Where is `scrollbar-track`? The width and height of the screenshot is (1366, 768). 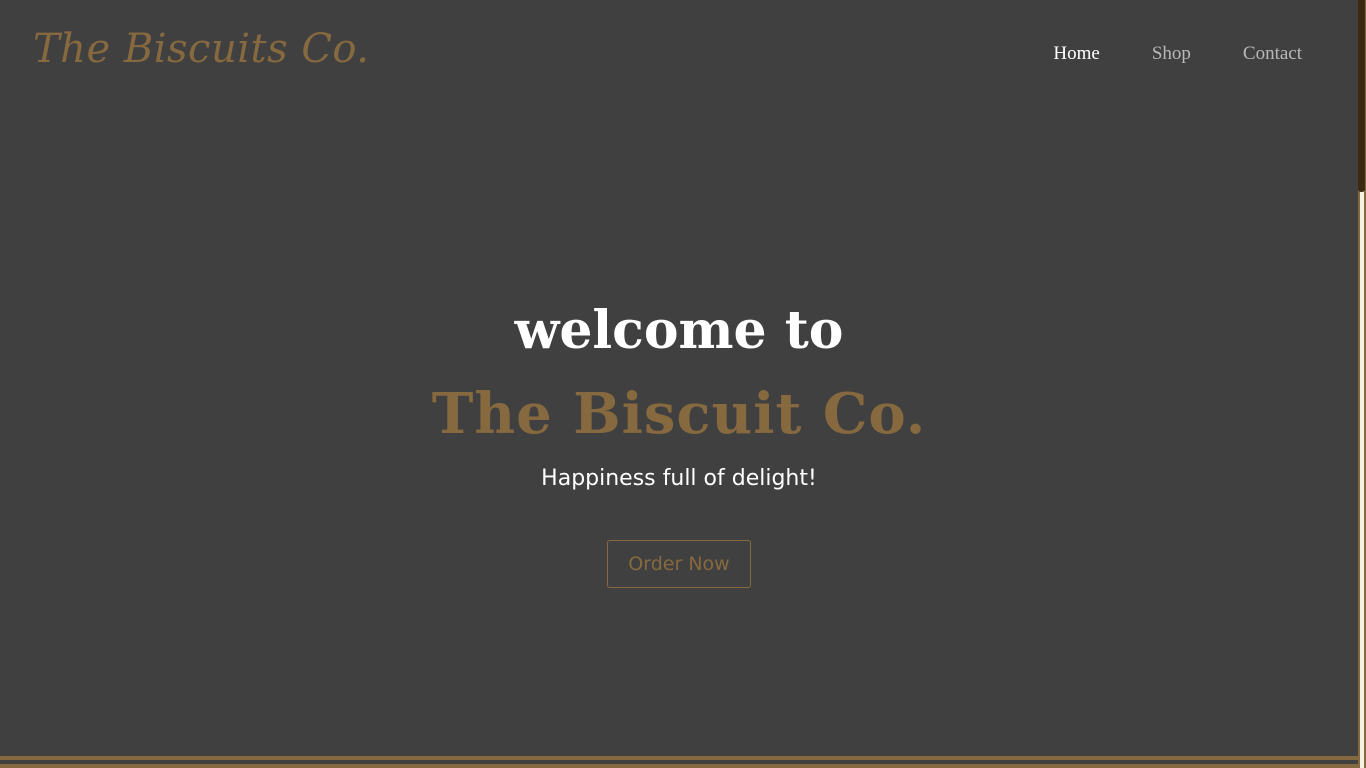 scrollbar-track is located at coordinates (1362, 384).